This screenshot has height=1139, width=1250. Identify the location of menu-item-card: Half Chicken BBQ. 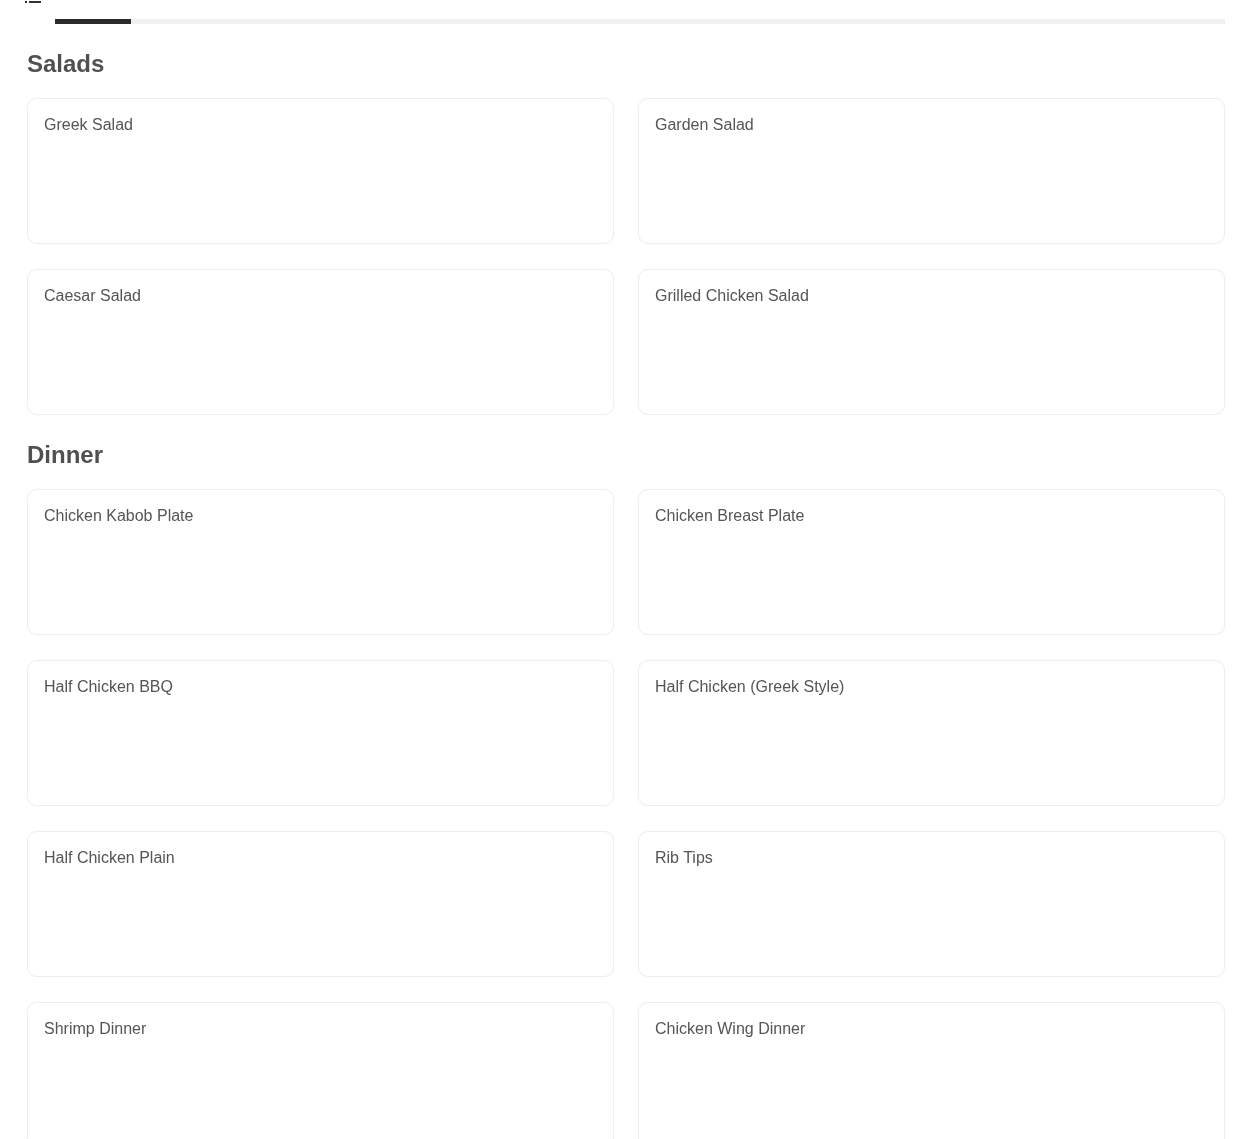
(320, 733).